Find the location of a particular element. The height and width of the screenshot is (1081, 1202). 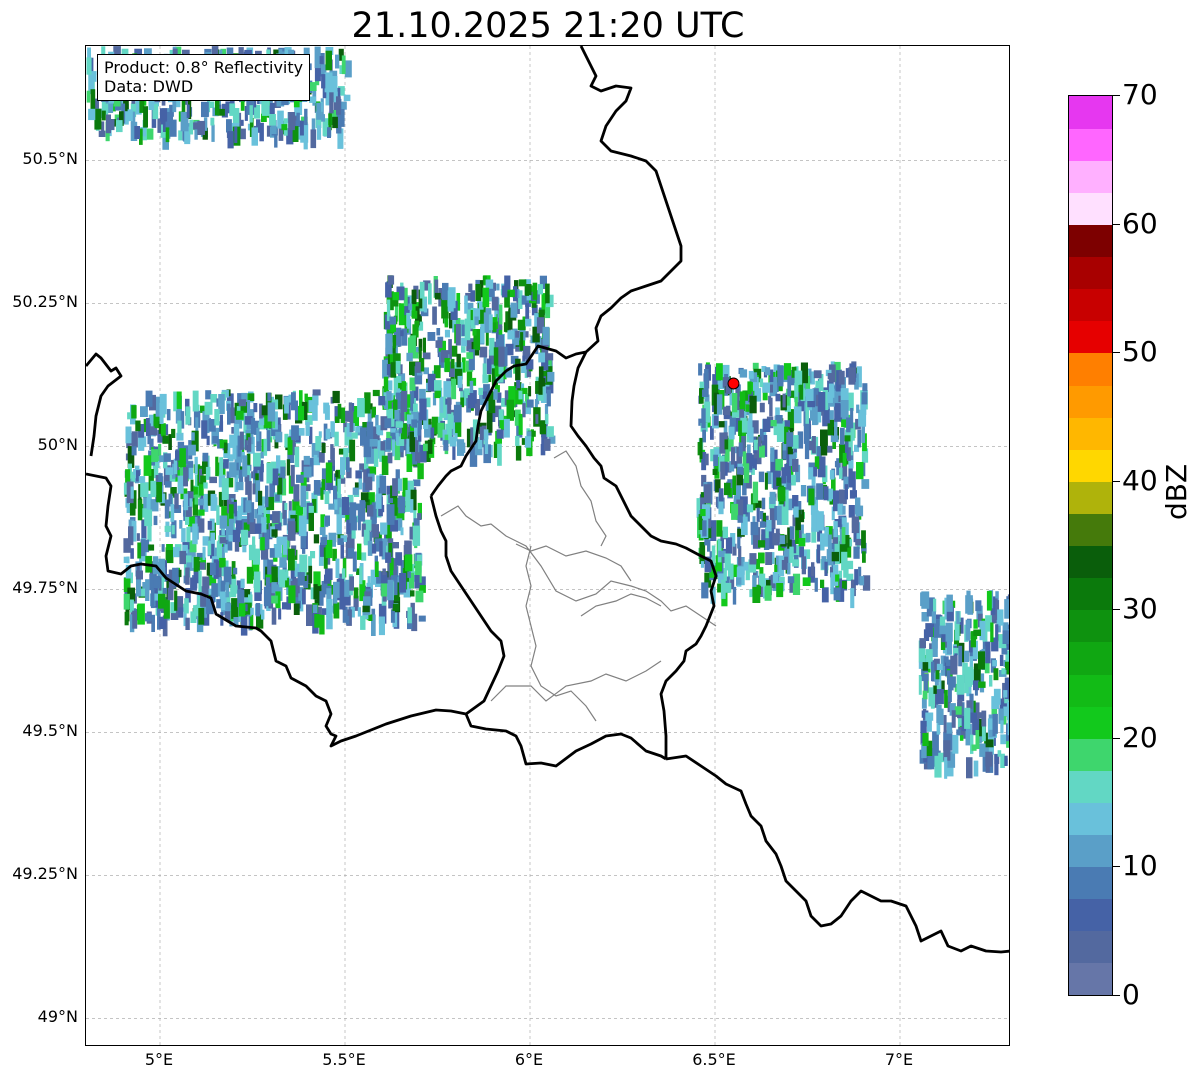

y-tick-label: 49°N is located at coordinates (57, 1017).